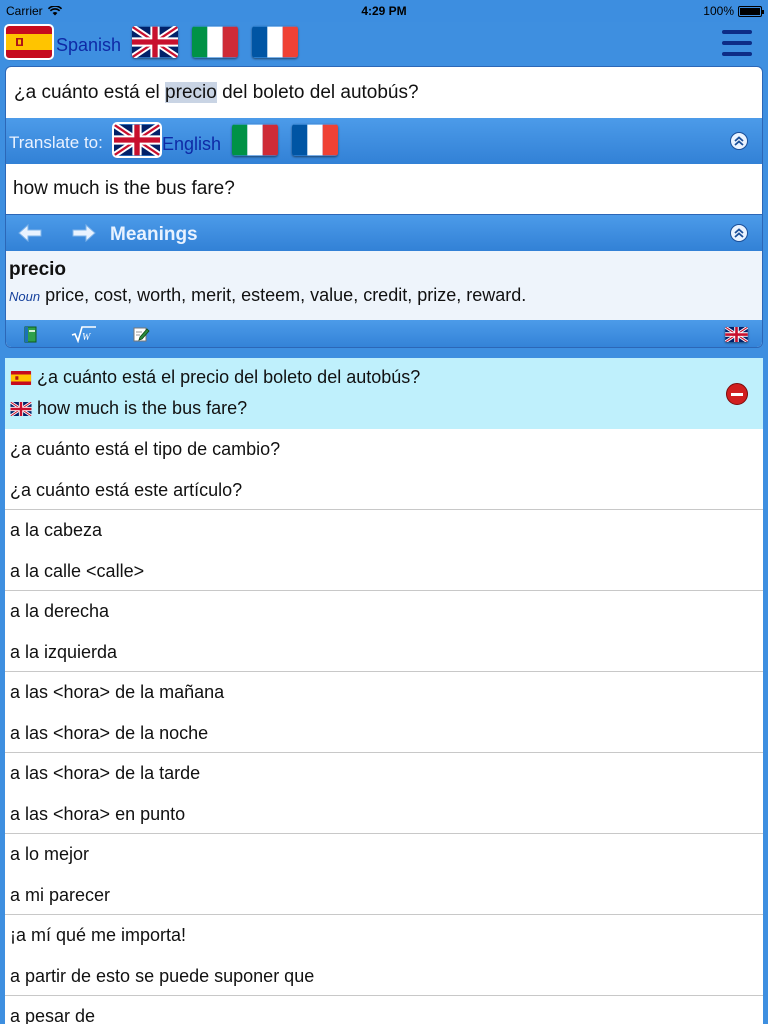 This screenshot has height=1024, width=768. I want to click on source-option-french, so click(275, 44).